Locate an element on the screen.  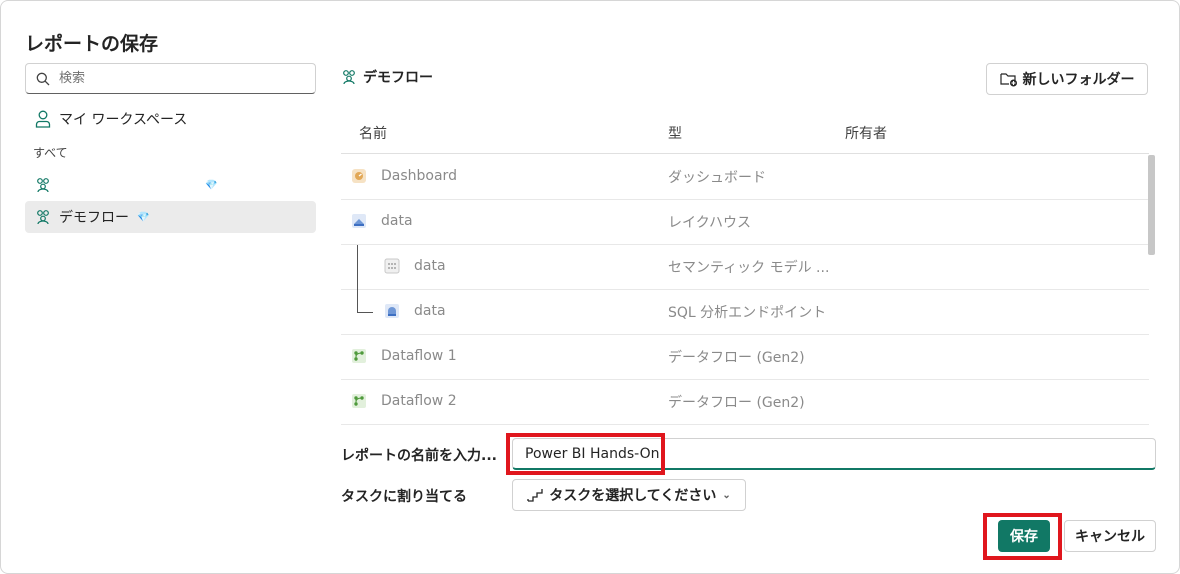
item-name: Dataflow 2 is located at coordinates (419, 401).